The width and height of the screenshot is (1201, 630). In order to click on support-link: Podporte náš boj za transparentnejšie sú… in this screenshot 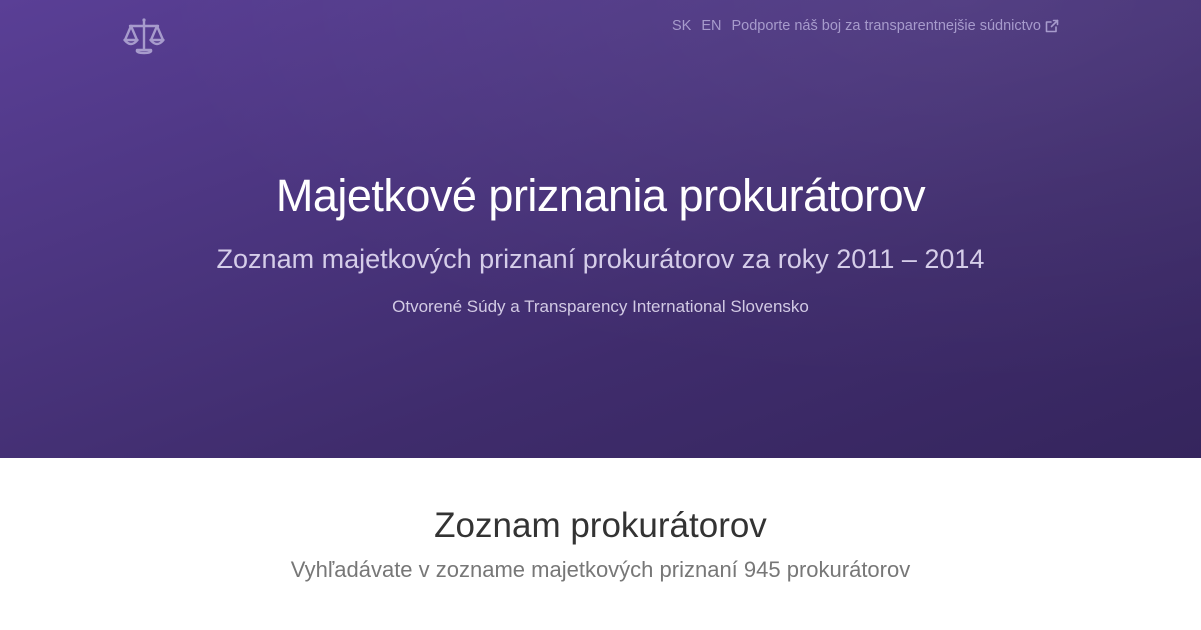, I will do `click(895, 26)`.